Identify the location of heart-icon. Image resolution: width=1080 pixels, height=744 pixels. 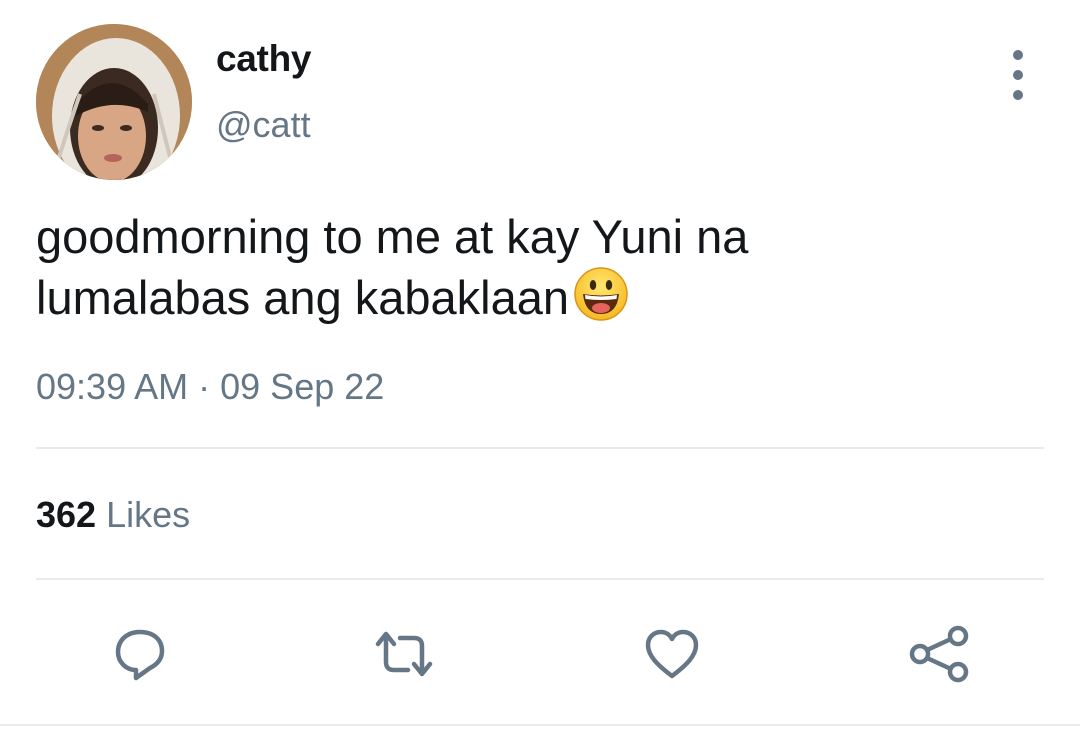
(672, 654).